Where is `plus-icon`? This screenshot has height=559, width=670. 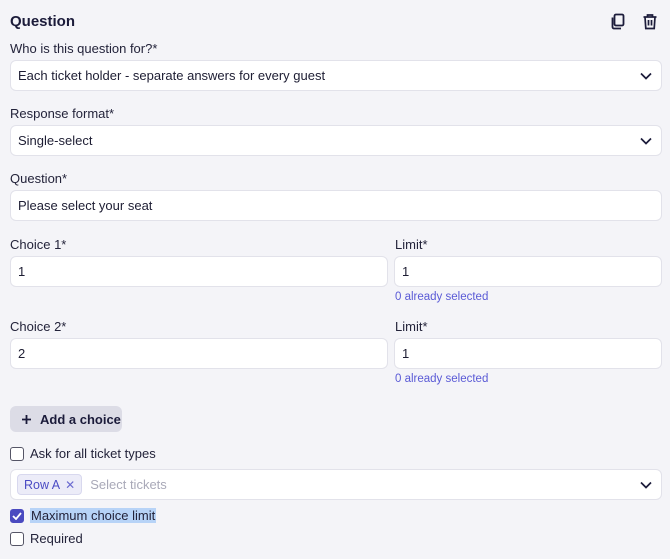 plus-icon is located at coordinates (26, 419).